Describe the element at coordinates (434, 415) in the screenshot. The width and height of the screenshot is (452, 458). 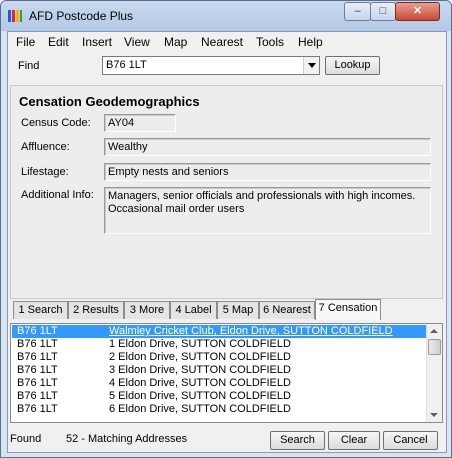
I see `scroll-down-icon` at that location.